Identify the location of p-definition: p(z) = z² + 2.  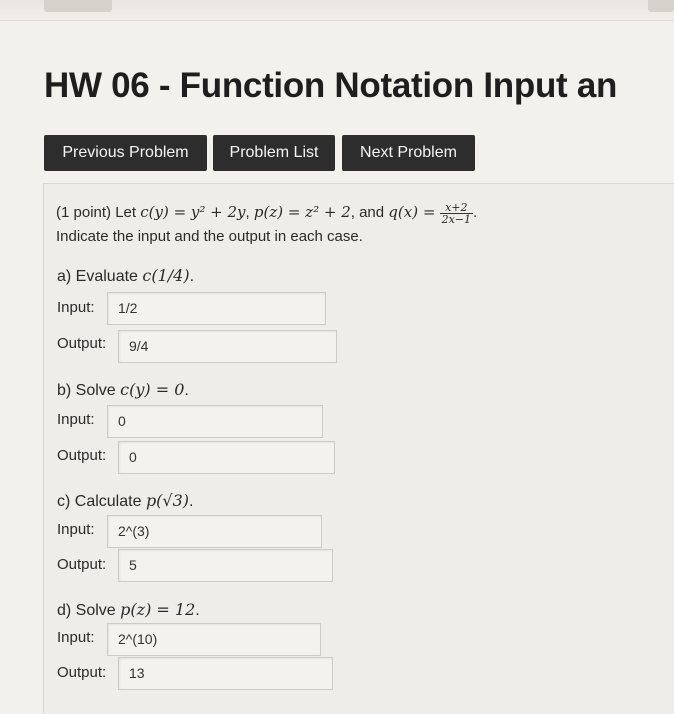
(302, 212).